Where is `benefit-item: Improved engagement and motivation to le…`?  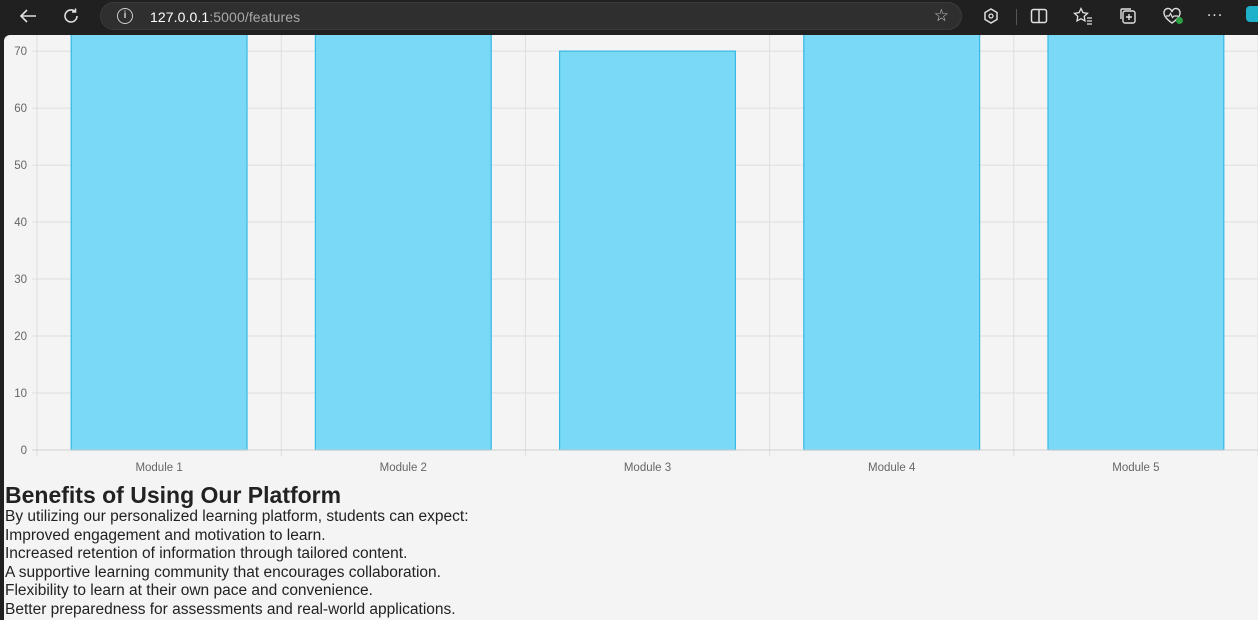
benefit-item: Improved engagement and motivation to le… is located at coordinates (165, 535).